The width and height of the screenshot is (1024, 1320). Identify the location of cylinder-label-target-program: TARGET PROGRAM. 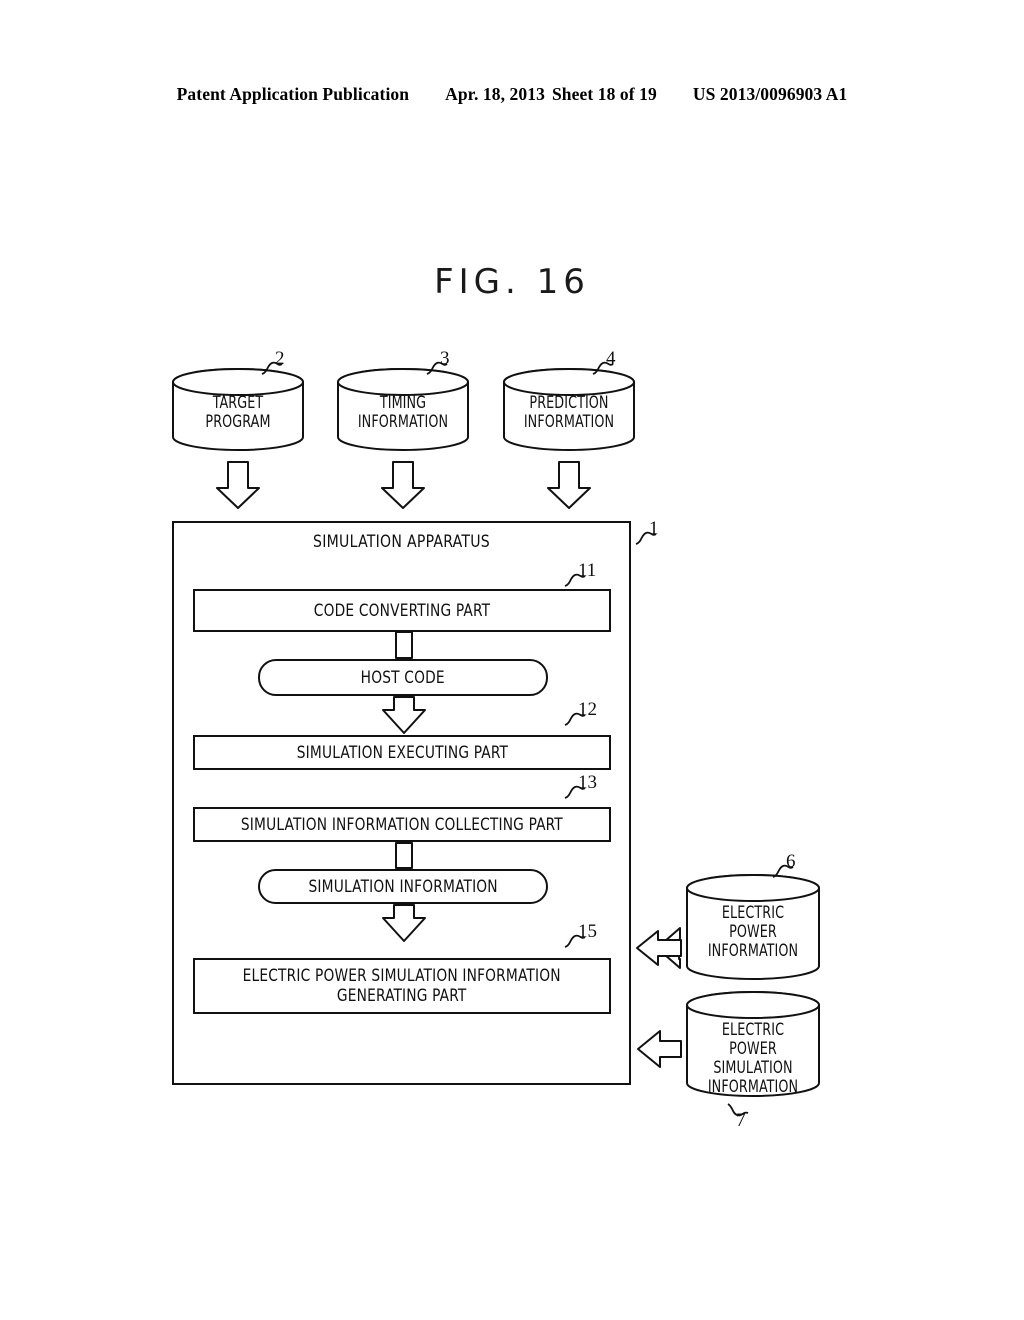
(238, 412).